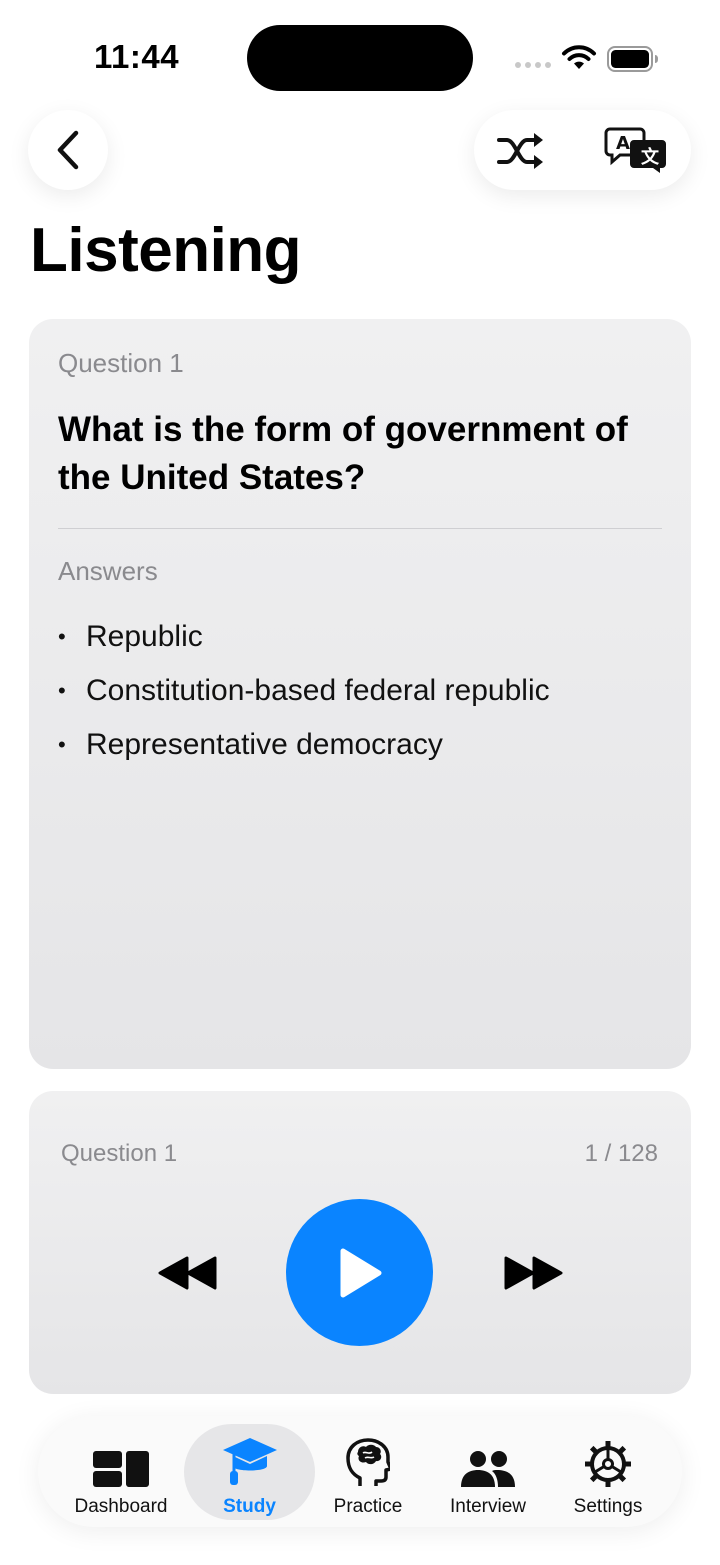  I want to click on gear-icon, so click(608, 1464).